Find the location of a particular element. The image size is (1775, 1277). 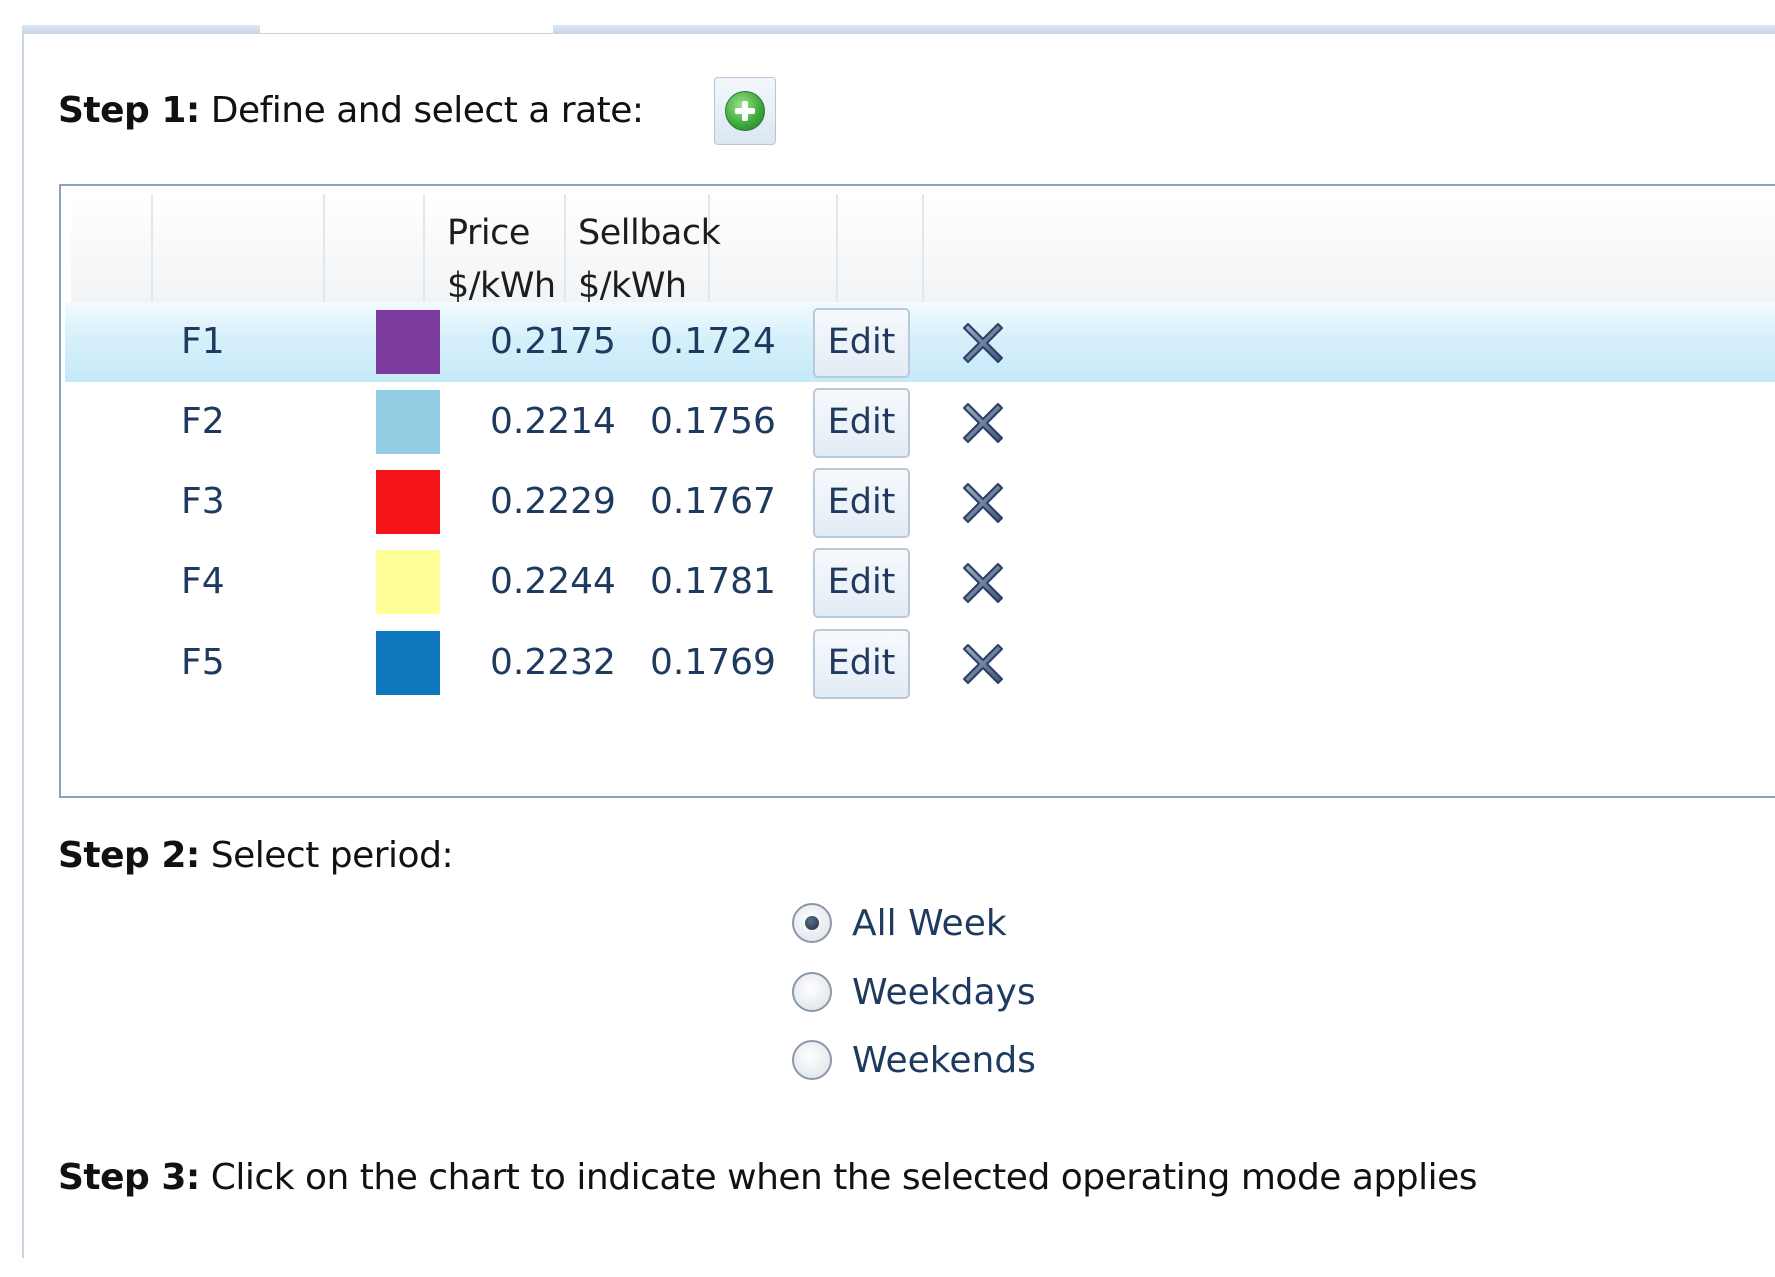

header-name is located at coordinates (239, 249).